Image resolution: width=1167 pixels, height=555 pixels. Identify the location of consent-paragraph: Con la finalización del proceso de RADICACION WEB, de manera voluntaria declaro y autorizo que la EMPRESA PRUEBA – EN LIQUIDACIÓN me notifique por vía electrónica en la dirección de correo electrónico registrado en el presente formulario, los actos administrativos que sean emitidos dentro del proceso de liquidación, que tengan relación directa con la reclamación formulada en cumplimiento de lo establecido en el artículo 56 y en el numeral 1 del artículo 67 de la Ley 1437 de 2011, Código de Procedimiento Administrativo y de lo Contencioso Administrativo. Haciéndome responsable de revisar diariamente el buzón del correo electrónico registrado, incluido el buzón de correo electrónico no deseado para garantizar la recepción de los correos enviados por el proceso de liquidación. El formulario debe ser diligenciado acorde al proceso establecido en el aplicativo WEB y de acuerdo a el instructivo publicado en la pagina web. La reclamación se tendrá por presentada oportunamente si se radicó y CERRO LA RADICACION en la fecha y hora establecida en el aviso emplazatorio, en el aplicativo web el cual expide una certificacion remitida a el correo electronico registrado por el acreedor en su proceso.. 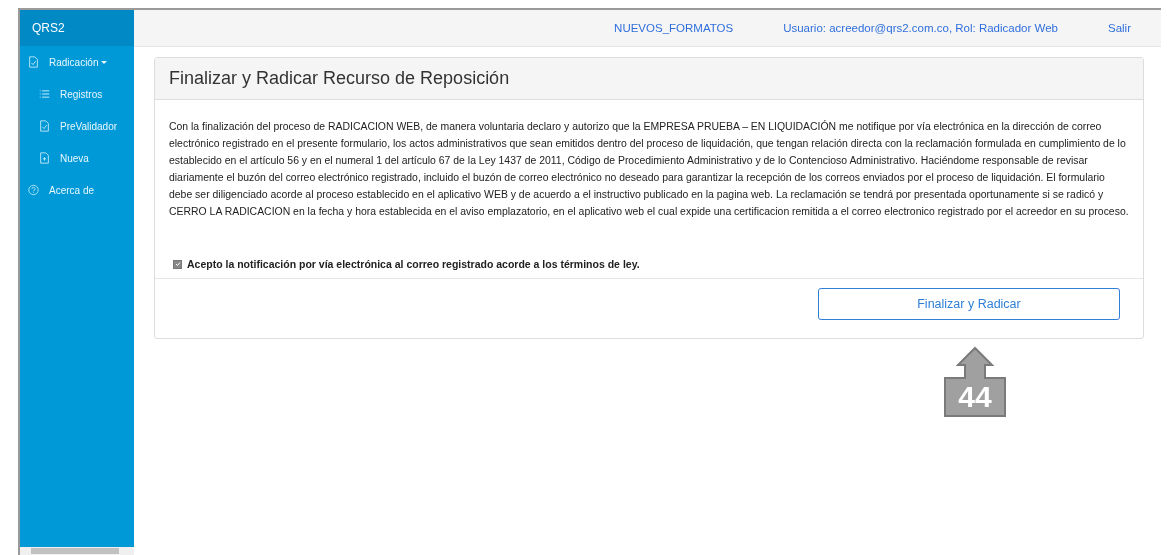
(649, 169).